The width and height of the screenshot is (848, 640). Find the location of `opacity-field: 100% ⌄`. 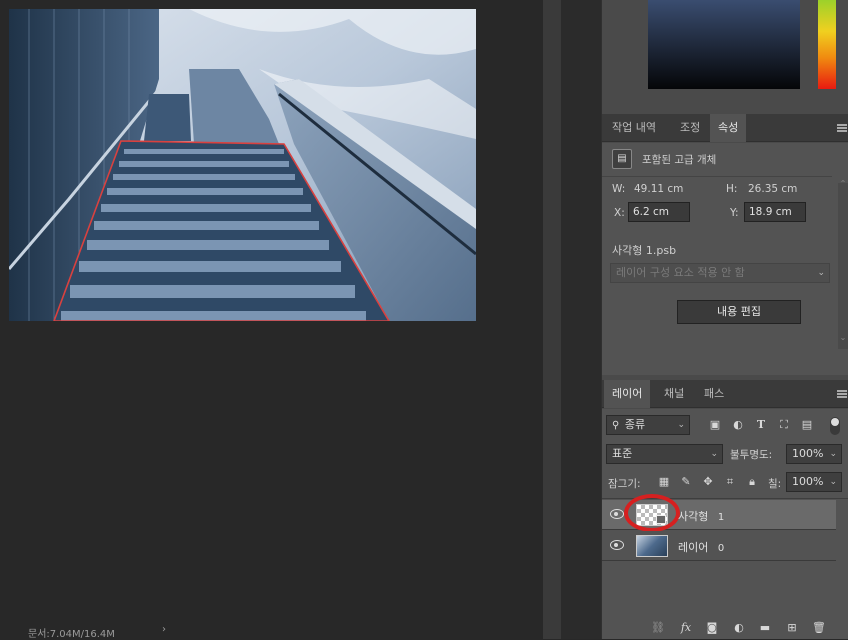

opacity-field: 100% ⌄ is located at coordinates (814, 454).